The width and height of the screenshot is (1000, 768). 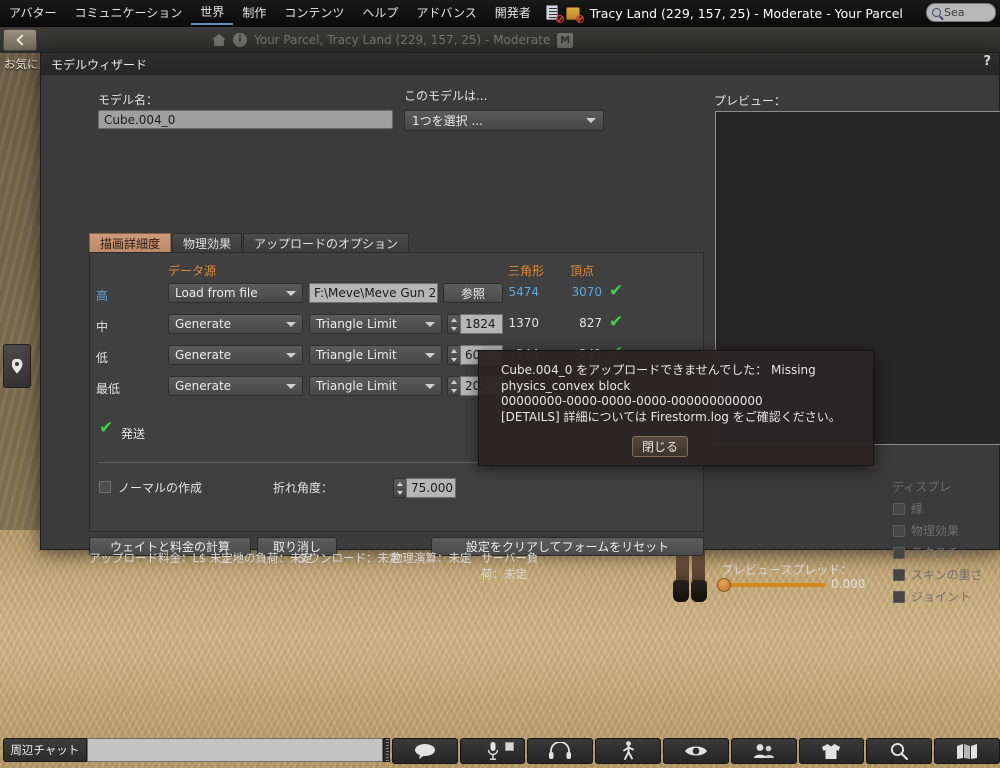 What do you see at coordinates (513, 13) in the screenshot?
I see `menu-item-developer: 開発者` at bounding box center [513, 13].